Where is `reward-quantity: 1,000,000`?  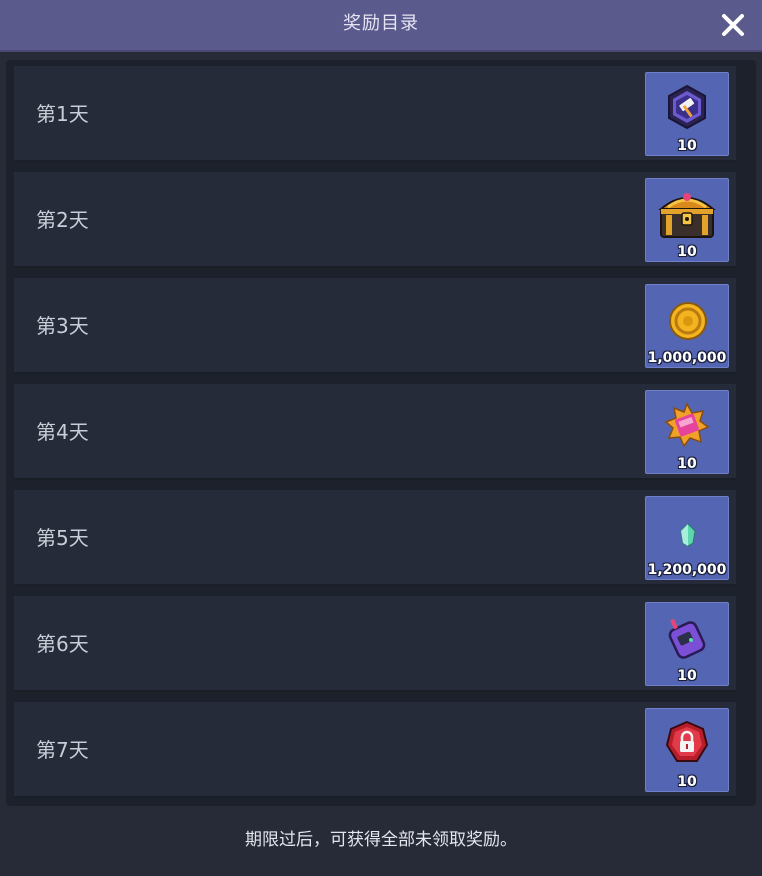
reward-quantity: 1,000,000 is located at coordinates (687, 358).